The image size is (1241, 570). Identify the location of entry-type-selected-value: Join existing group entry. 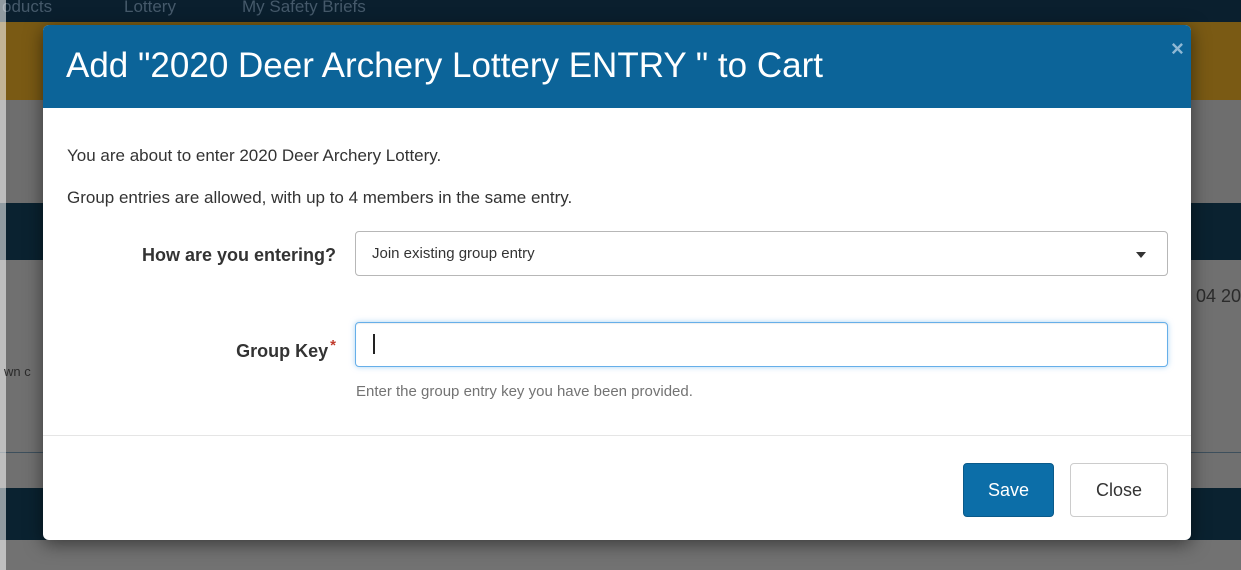
(453, 253).